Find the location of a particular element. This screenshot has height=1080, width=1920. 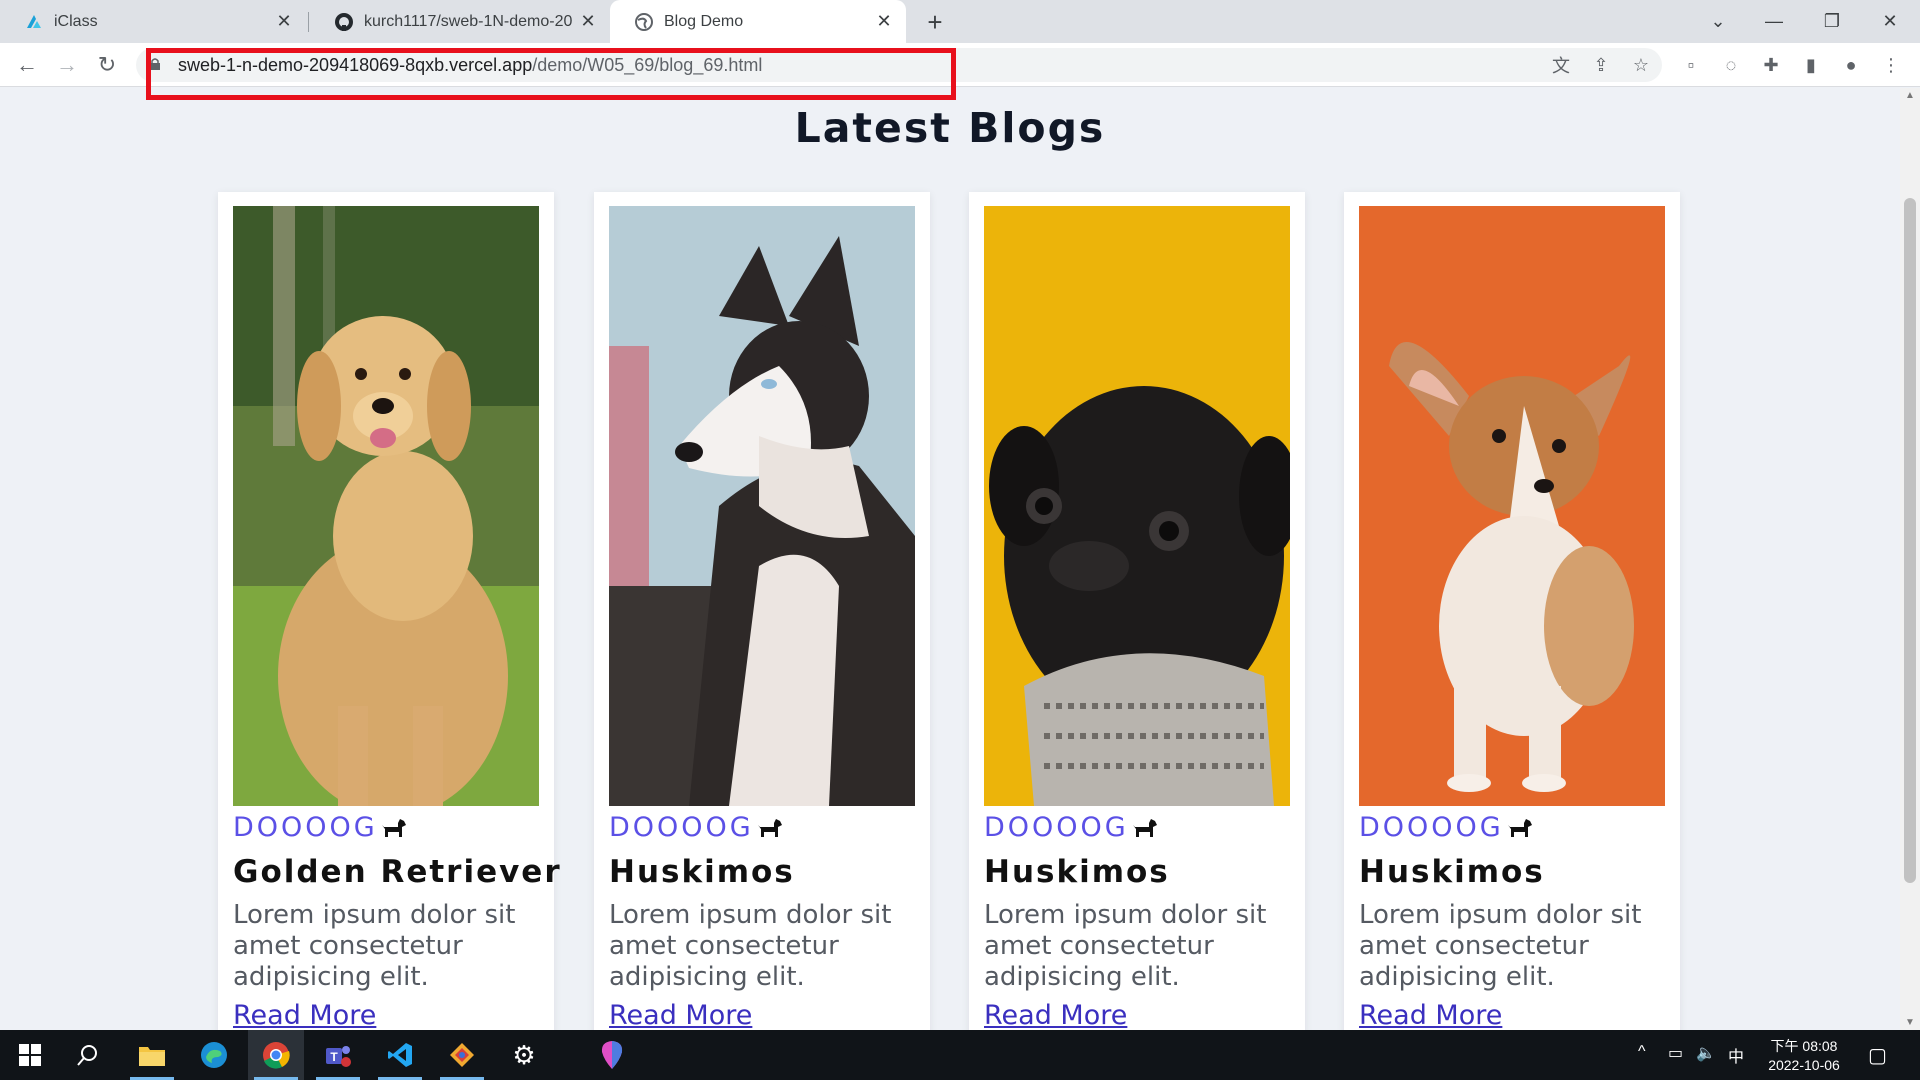

svg-text: T is located at coordinates (334, 1057).